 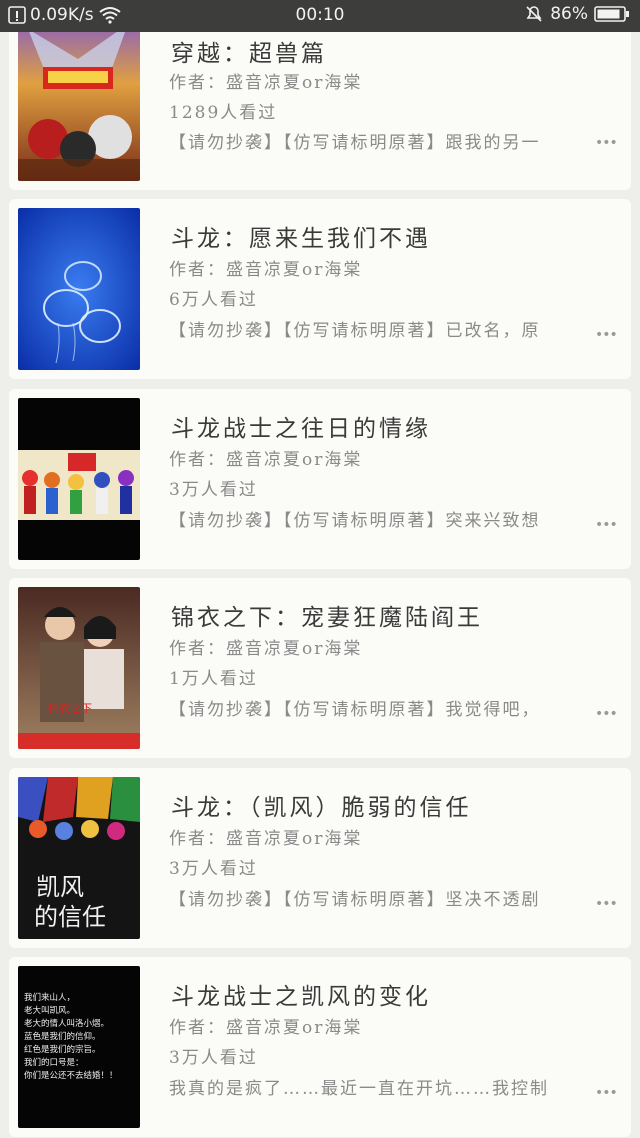 I want to click on status-bar: 0.09K/s 00:10 86%, so click(x=320, y=16).